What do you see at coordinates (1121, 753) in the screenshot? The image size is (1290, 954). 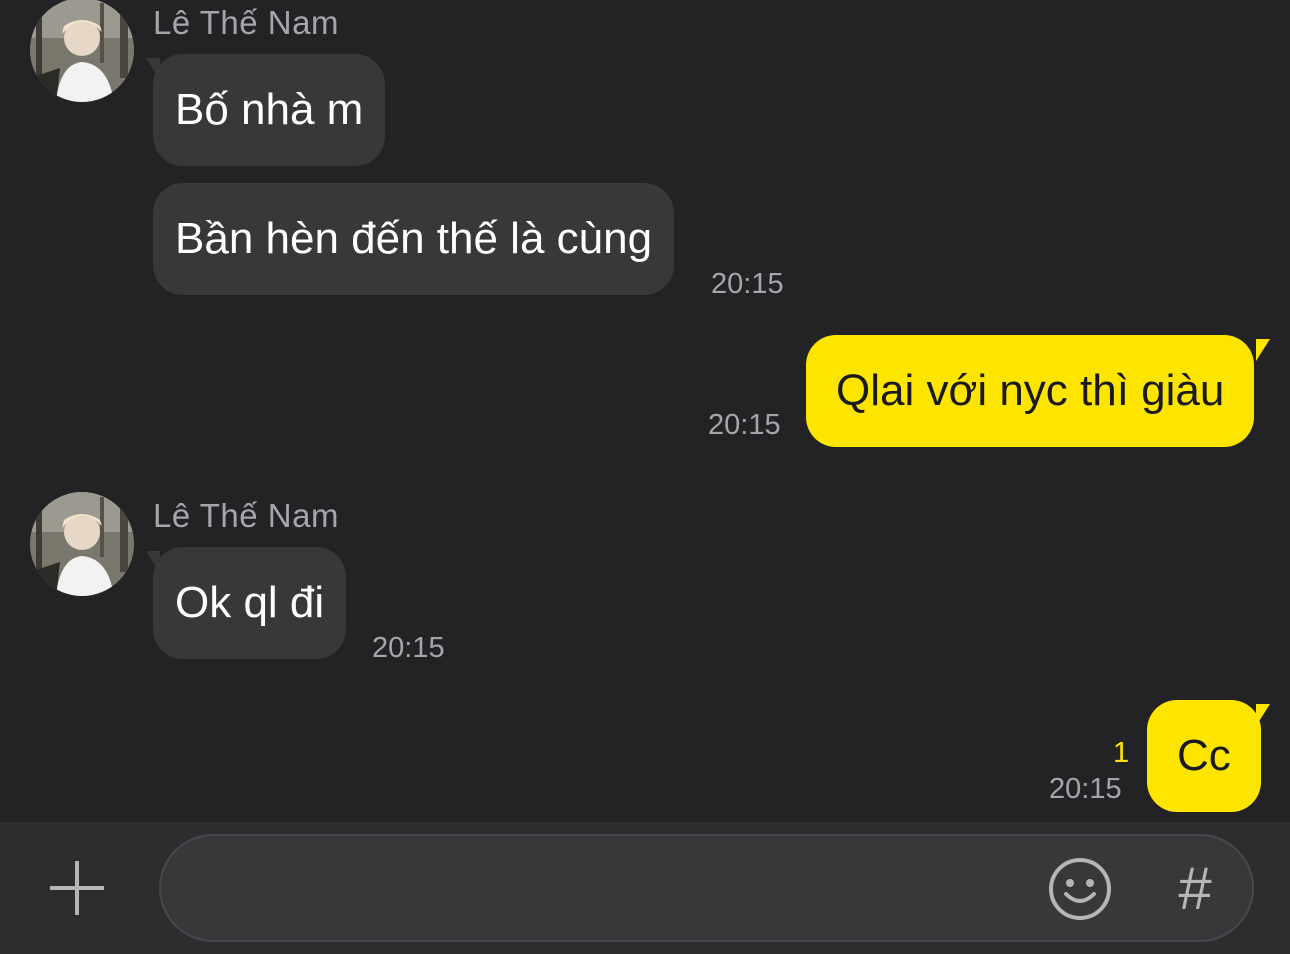 I see `unread-count: 1` at bounding box center [1121, 753].